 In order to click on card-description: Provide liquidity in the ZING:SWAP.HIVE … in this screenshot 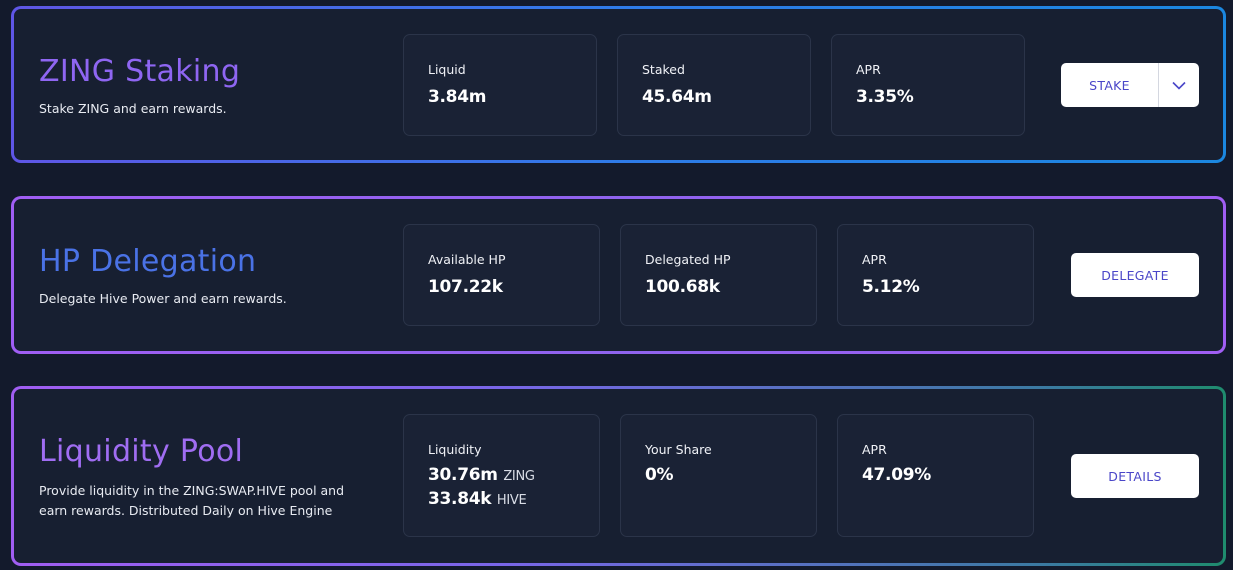, I will do `click(192, 500)`.